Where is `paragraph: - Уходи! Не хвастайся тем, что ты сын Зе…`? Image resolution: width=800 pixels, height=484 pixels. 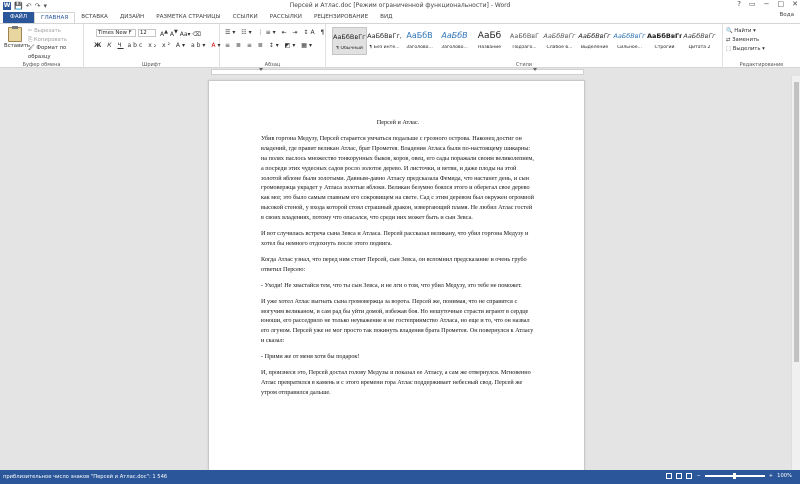
paragraph: - Уходи! Не хвастайся тем, что ты сын Зе… is located at coordinates (391, 285).